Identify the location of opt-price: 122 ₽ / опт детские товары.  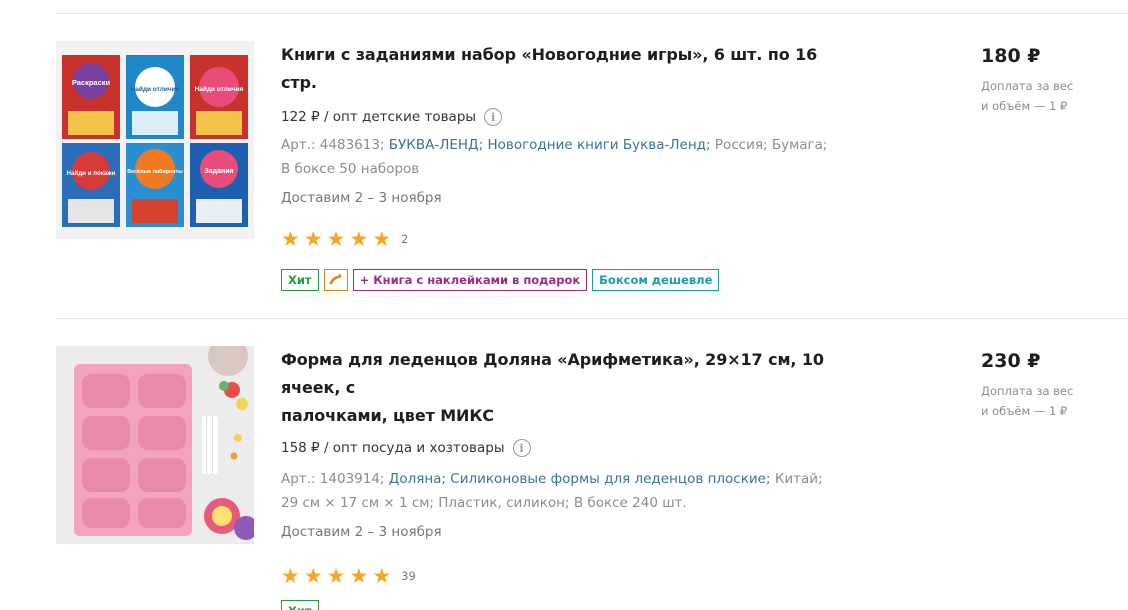
(379, 117).